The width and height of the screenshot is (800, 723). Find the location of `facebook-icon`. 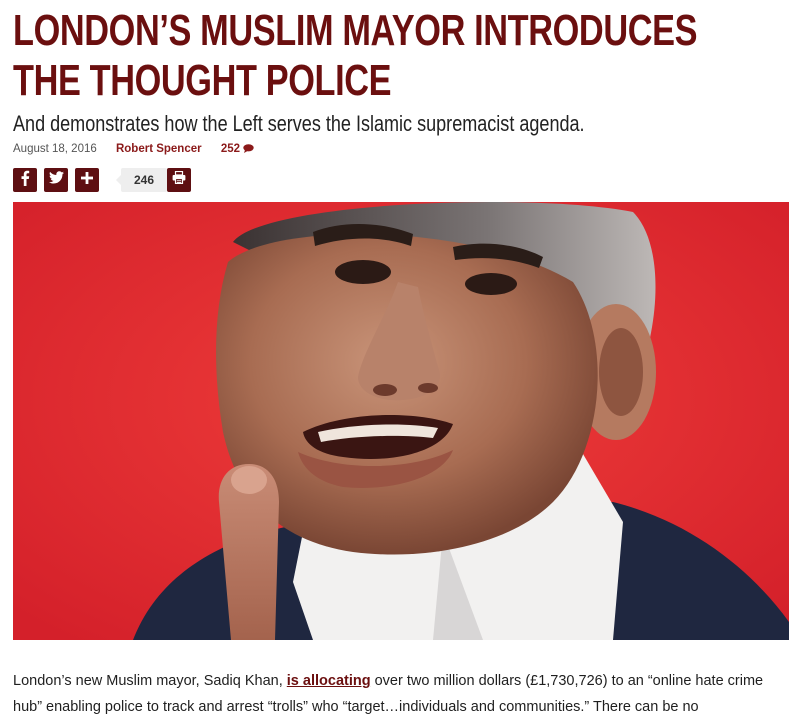

facebook-icon is located at coordinates (25, 180).